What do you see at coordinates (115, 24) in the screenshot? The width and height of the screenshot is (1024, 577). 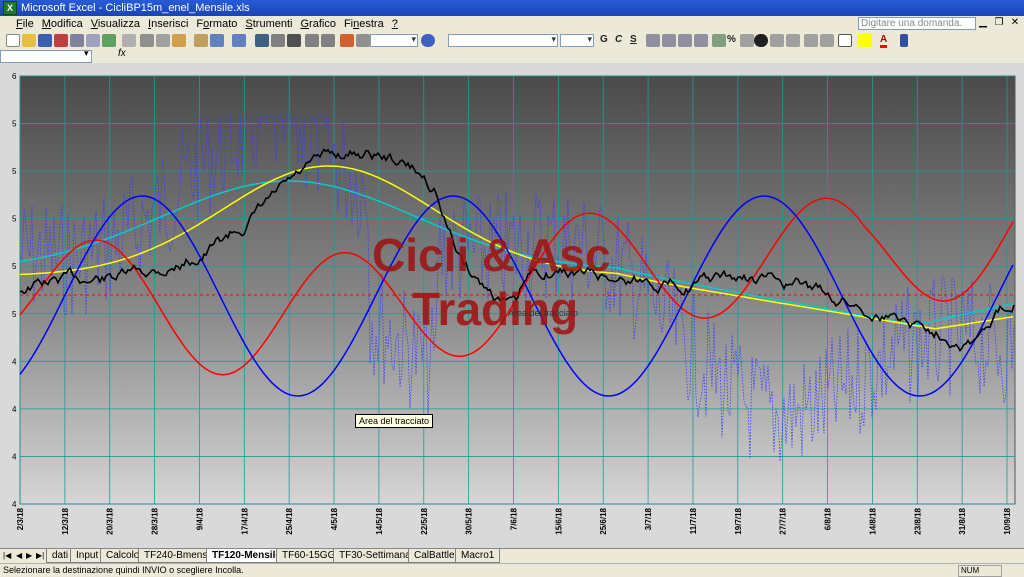 I see `menu-visualizza: Visualizza` at bounding box center [115, 24].